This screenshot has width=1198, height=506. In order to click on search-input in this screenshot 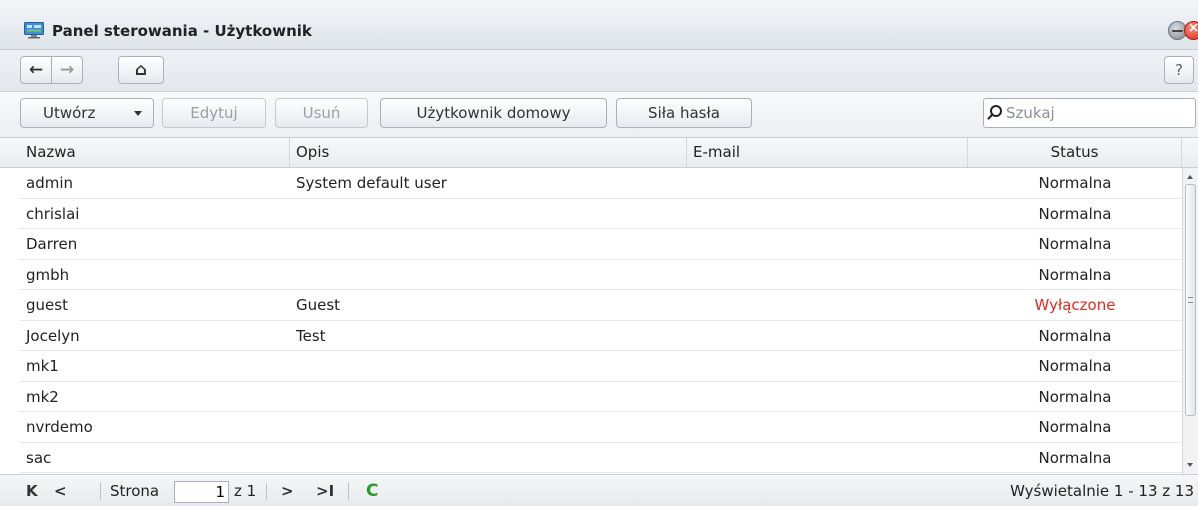, I will do `click(1098, 113)`.